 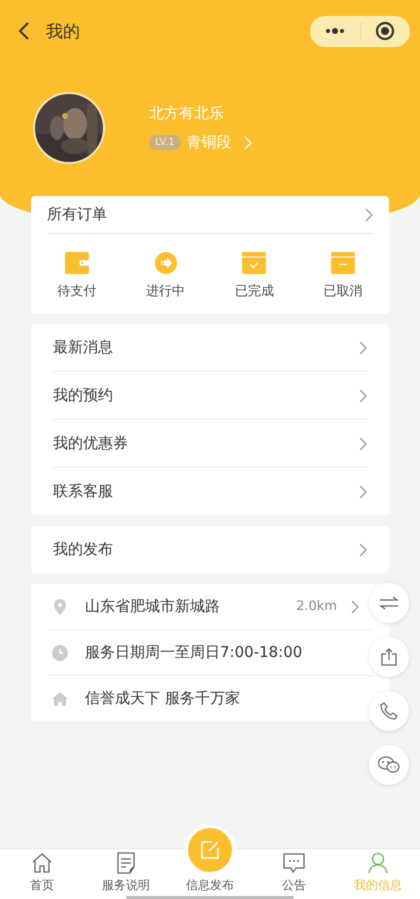 What do you see at coordinates (24, 31) in the screenshot?
I see `back-icon` at bounding box center [24, 31].